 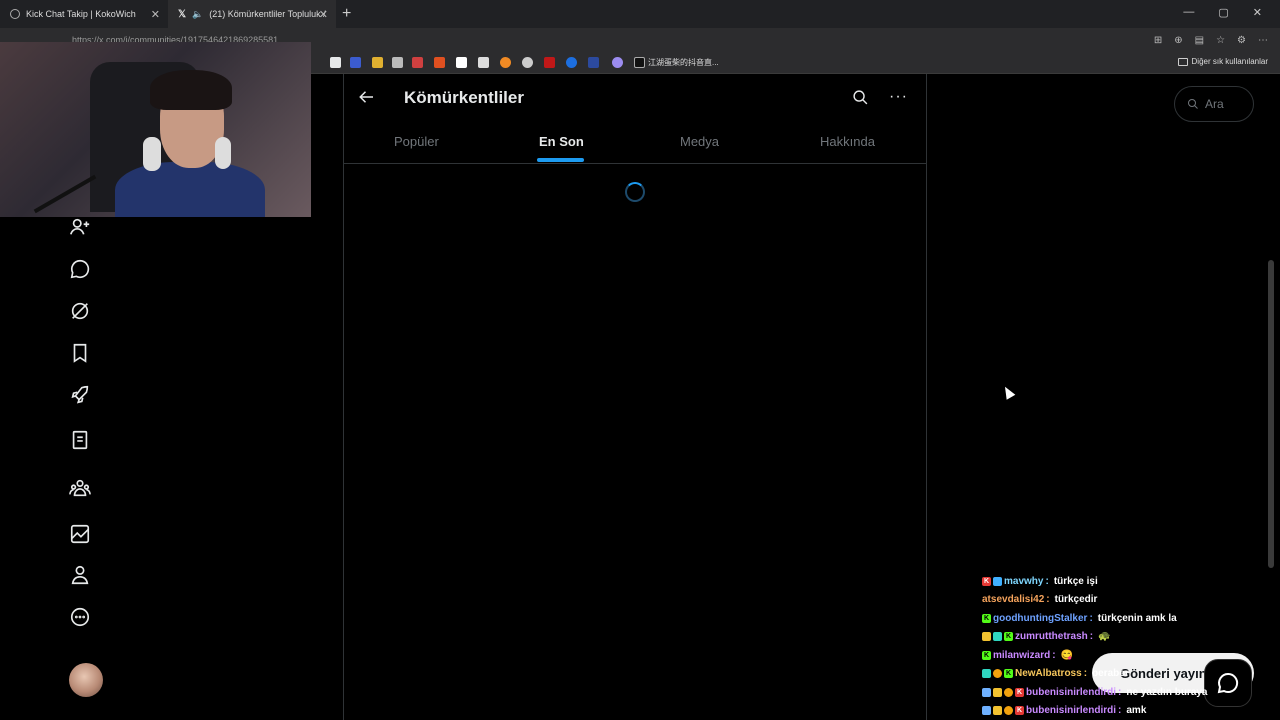 What do you see at coordinates (191, 90) in the screenshot?
I see `person-hair` at bounding box center [191, 90].